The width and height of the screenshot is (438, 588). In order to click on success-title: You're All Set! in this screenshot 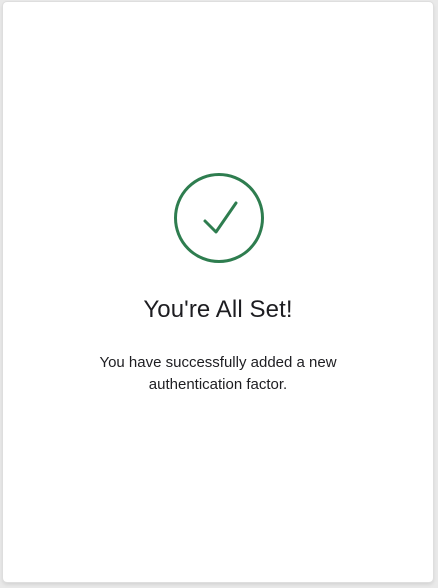, I will do `click(218, 309)`.